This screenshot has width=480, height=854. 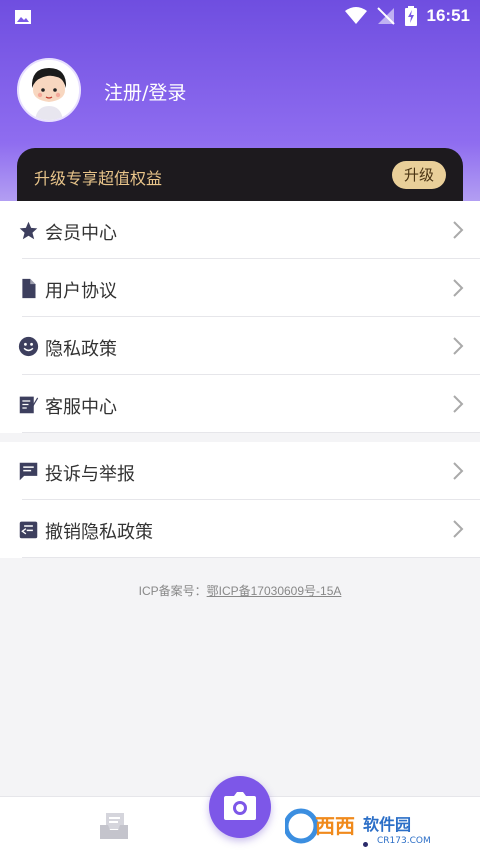 I want to click on menu-item-label: 客服中心, so click(x=81, y=407).